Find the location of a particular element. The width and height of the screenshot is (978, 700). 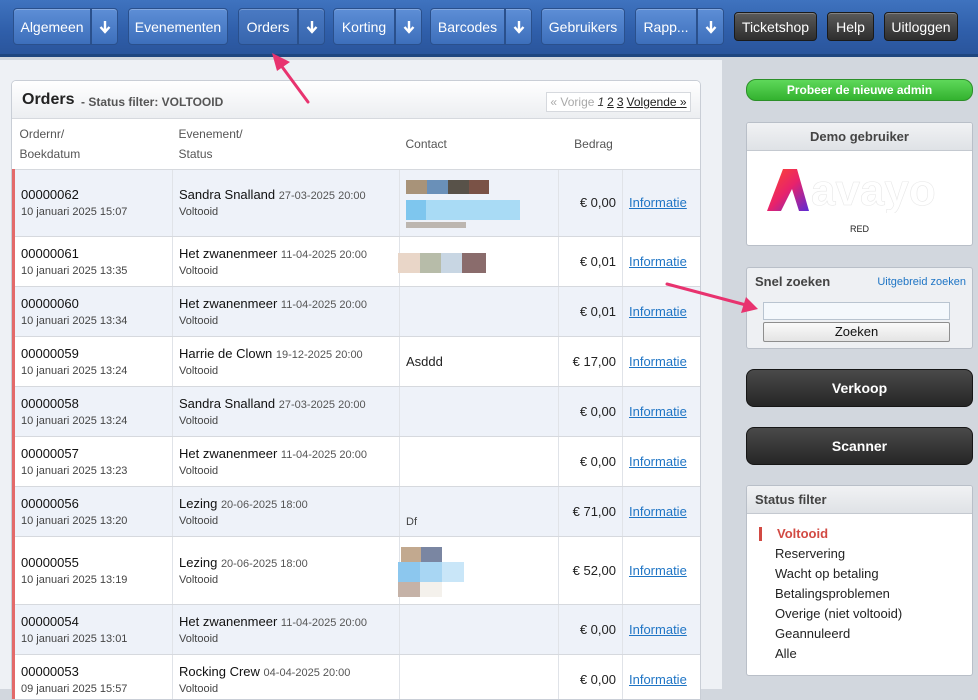

event-cell: Lezing 20-06-2025 18:00 Voltooid is located at coordinates (286, 570).